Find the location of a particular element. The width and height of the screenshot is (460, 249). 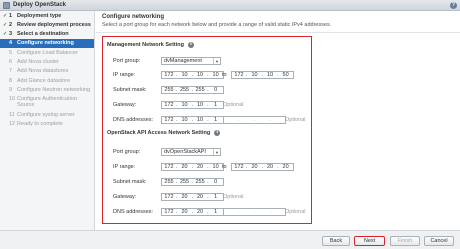

finish-button: Finish is located at coordinates (405, 241).